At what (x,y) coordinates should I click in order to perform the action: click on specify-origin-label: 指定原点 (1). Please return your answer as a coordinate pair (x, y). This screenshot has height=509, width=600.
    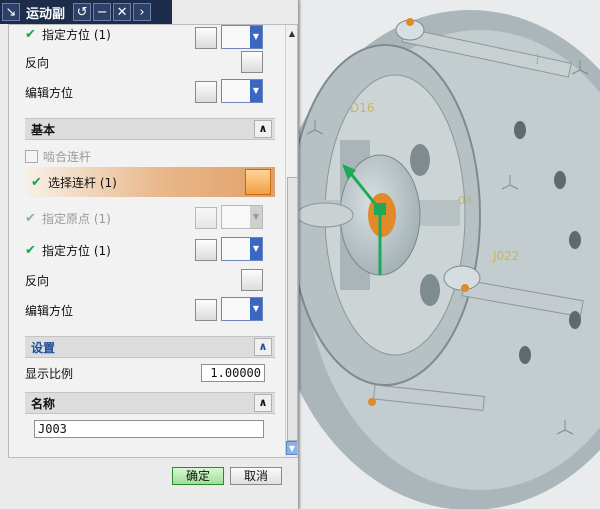
    Looking at the image, I should click on (76, 218).